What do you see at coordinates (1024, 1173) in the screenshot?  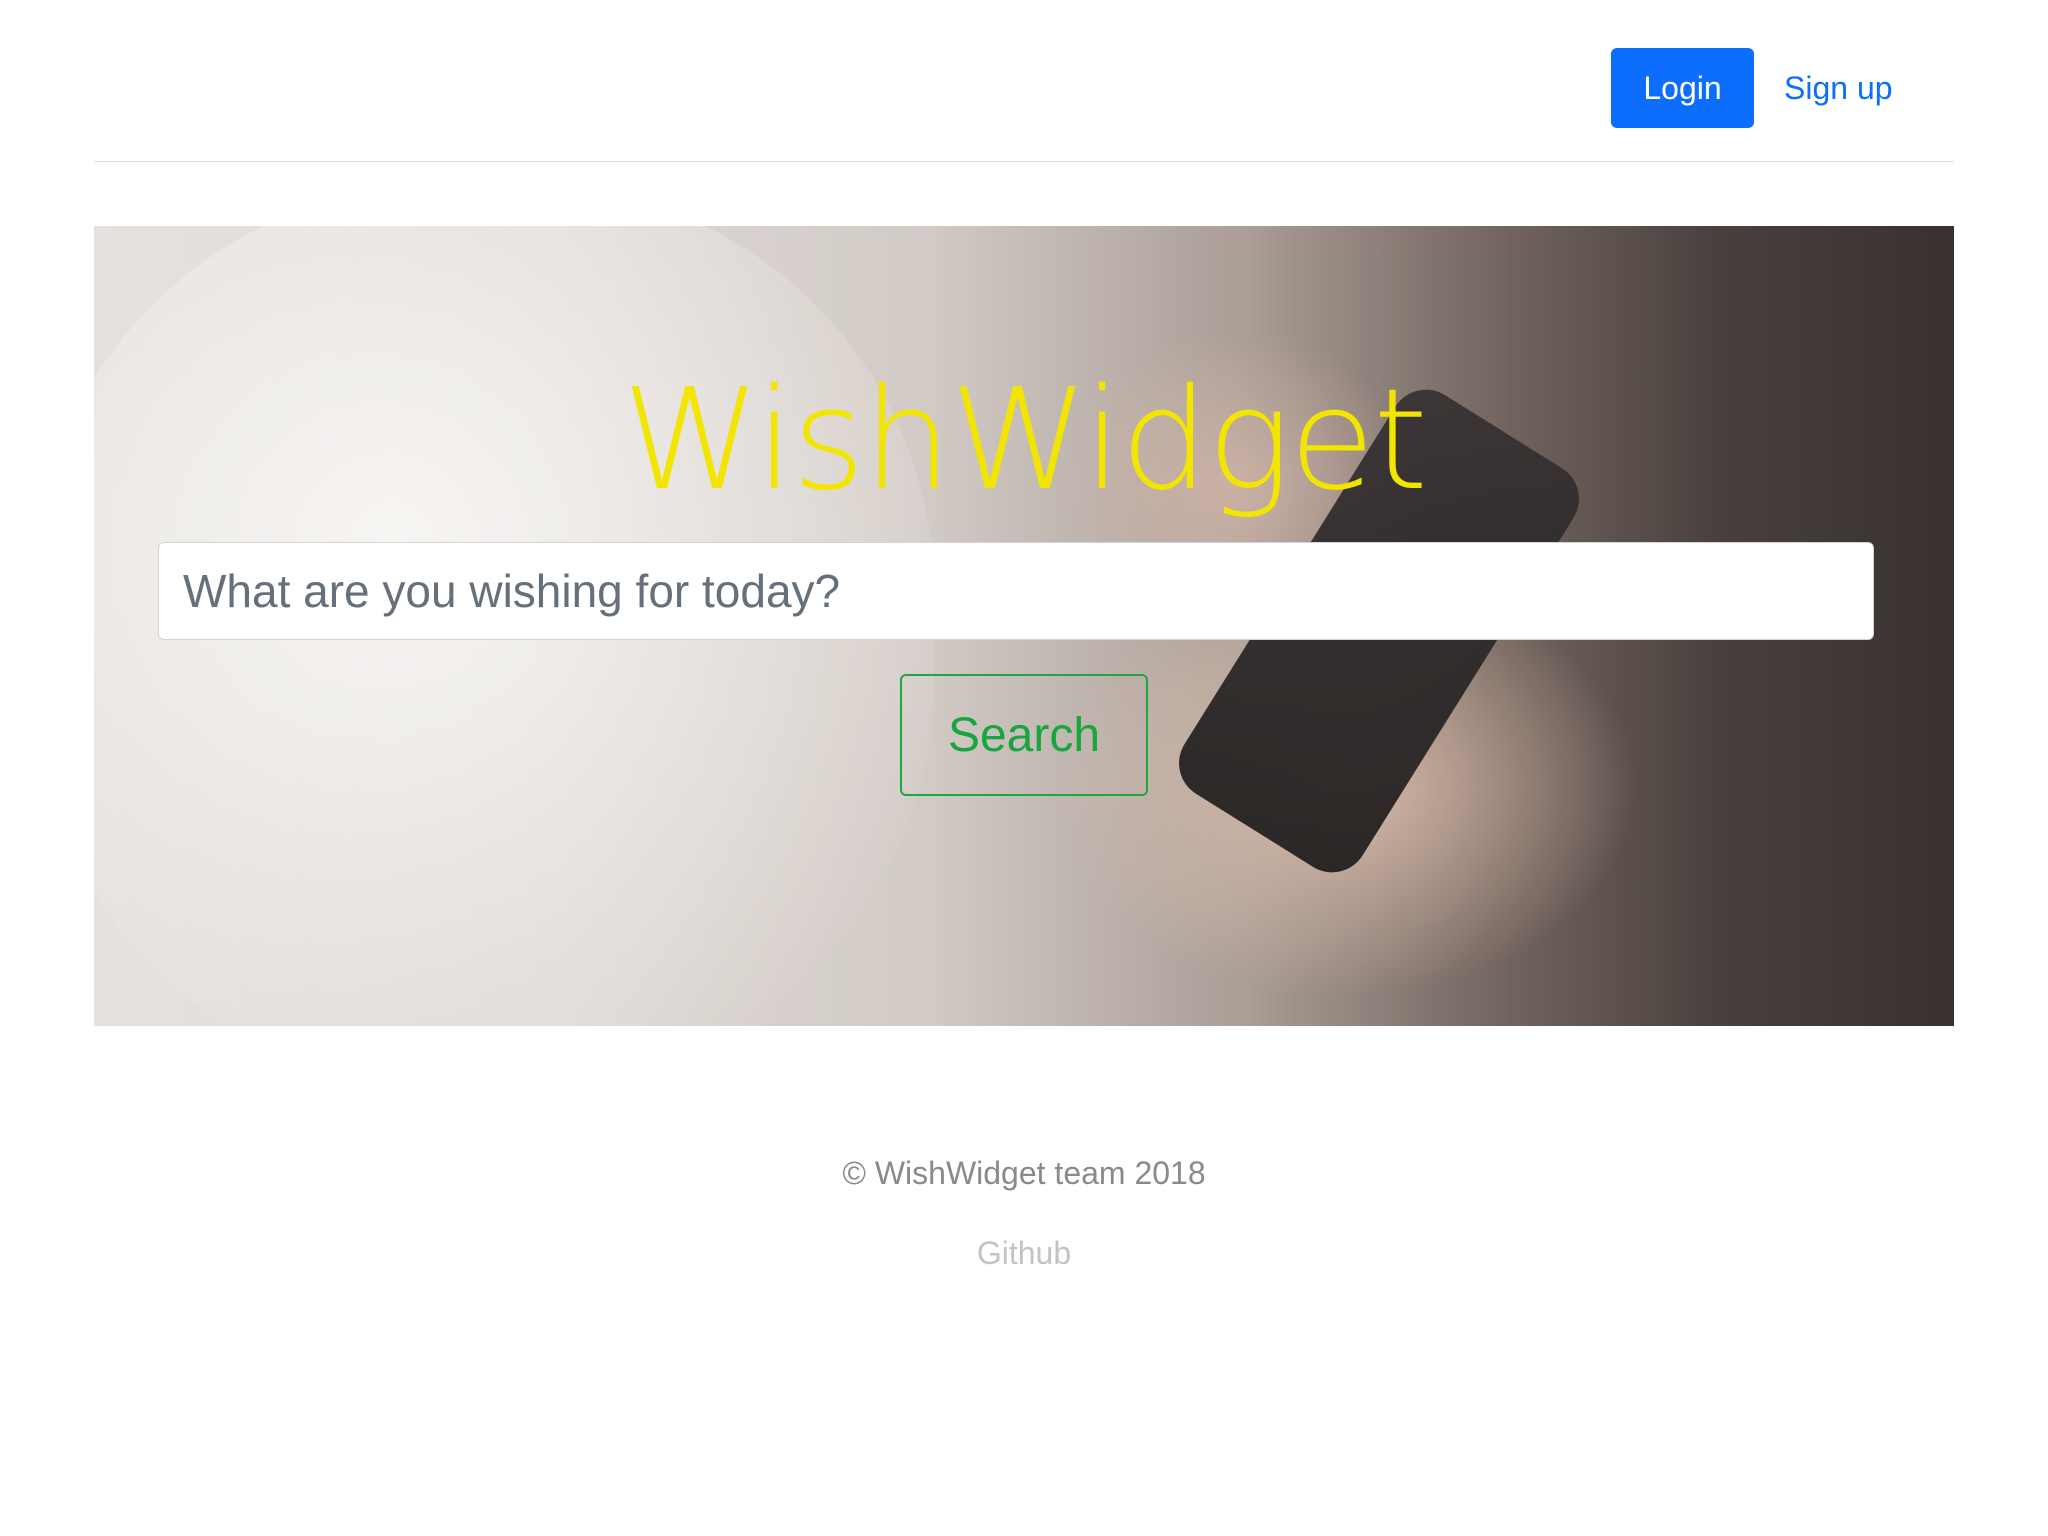 I see `footer-copyright: © WishWidget team 2018` at bounding box center [1024, 1173].